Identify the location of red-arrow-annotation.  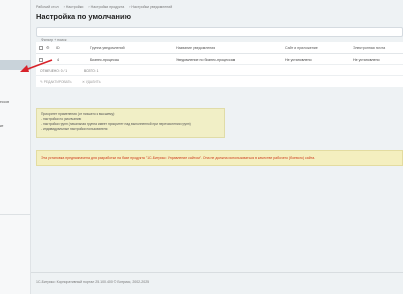
(36, 65).